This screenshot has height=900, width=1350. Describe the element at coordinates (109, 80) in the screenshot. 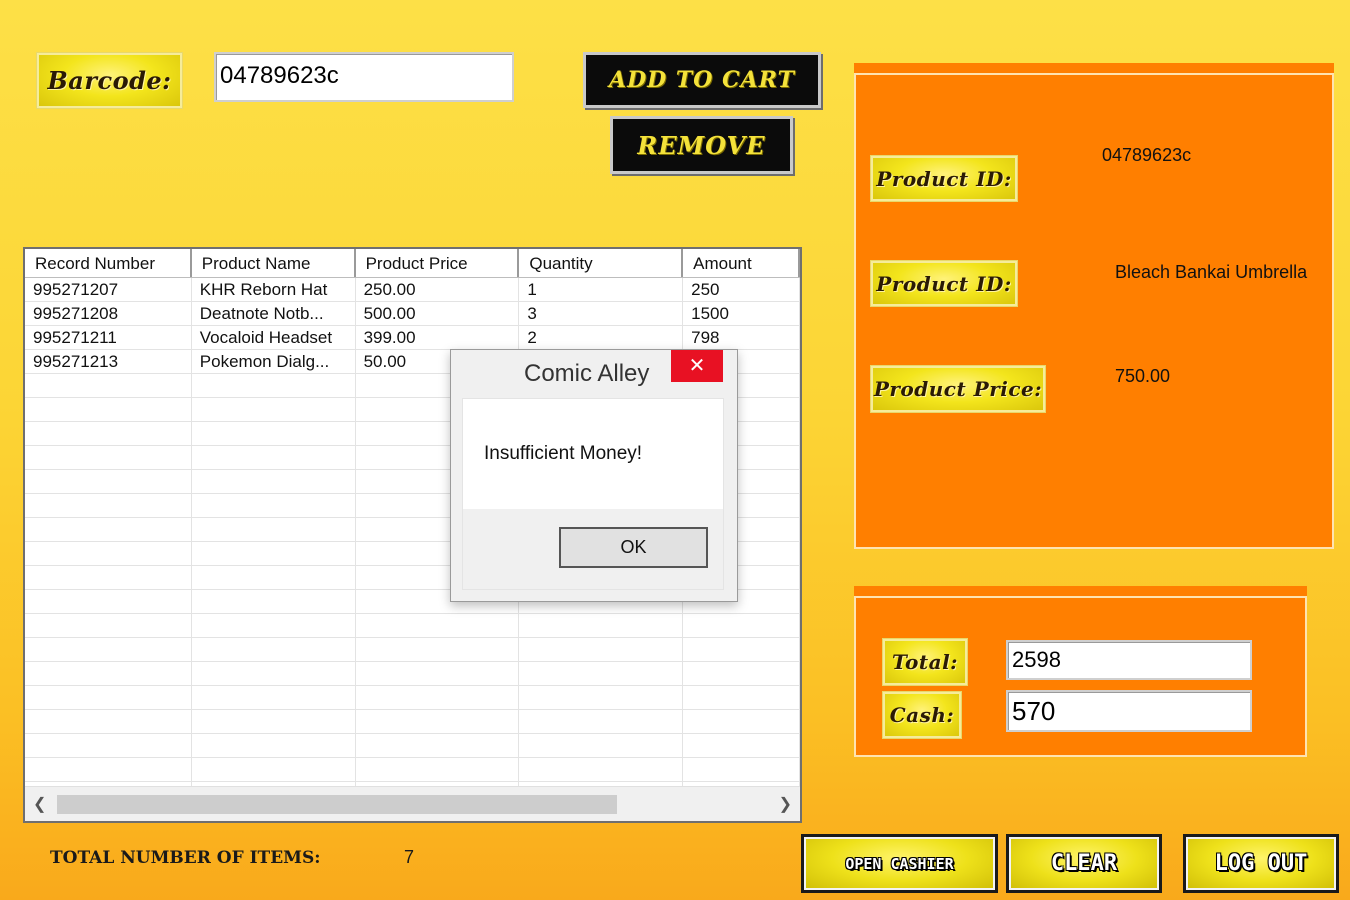

I see `barcode-label: Barcode:` at that location.